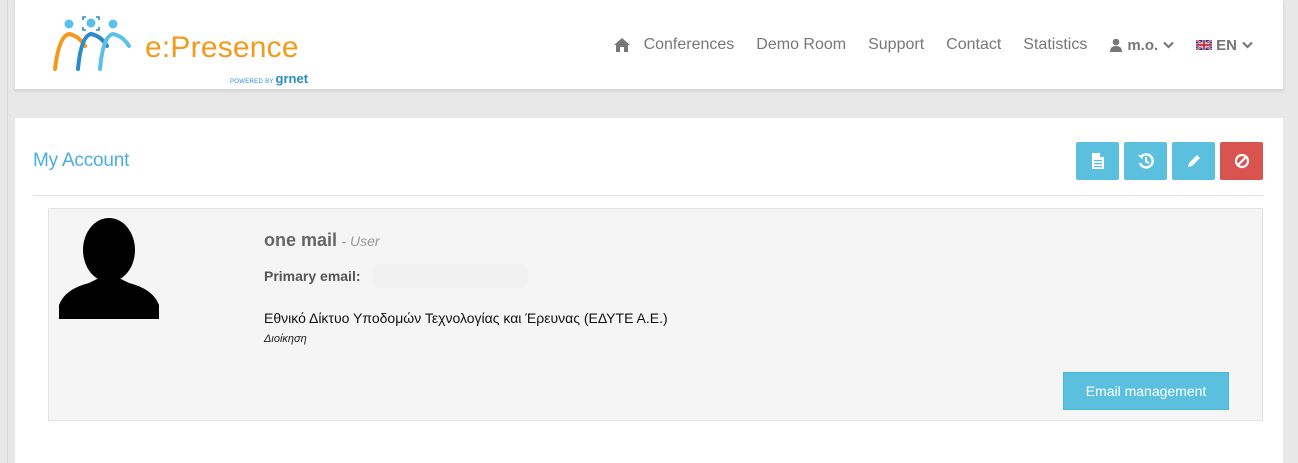 The height and width of the screenshot is (463, 1298). I want to click on language-menu: EN, so click(1224, 45).